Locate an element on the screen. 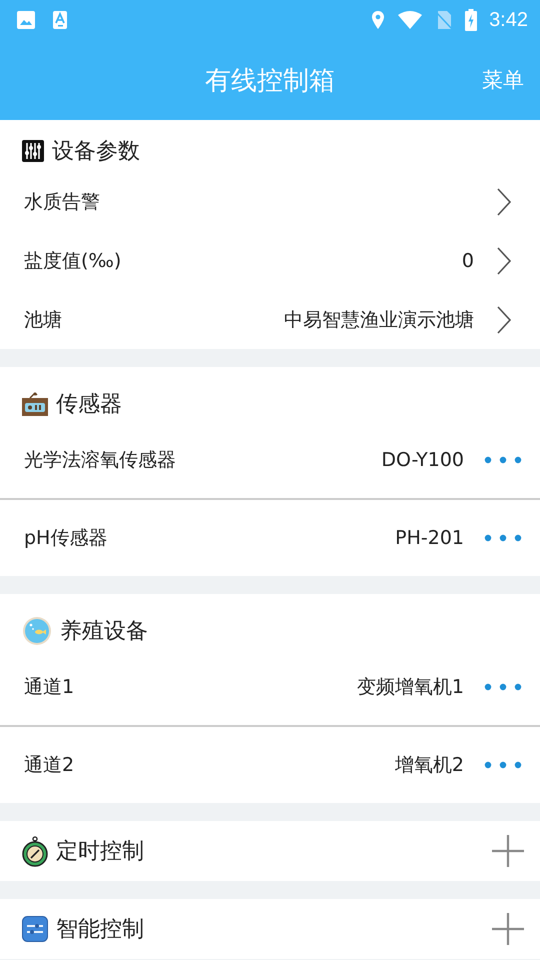 This screenshot has width=540, height=960. row-label: 盐度值(‰) is located at coordinates (73, 261).